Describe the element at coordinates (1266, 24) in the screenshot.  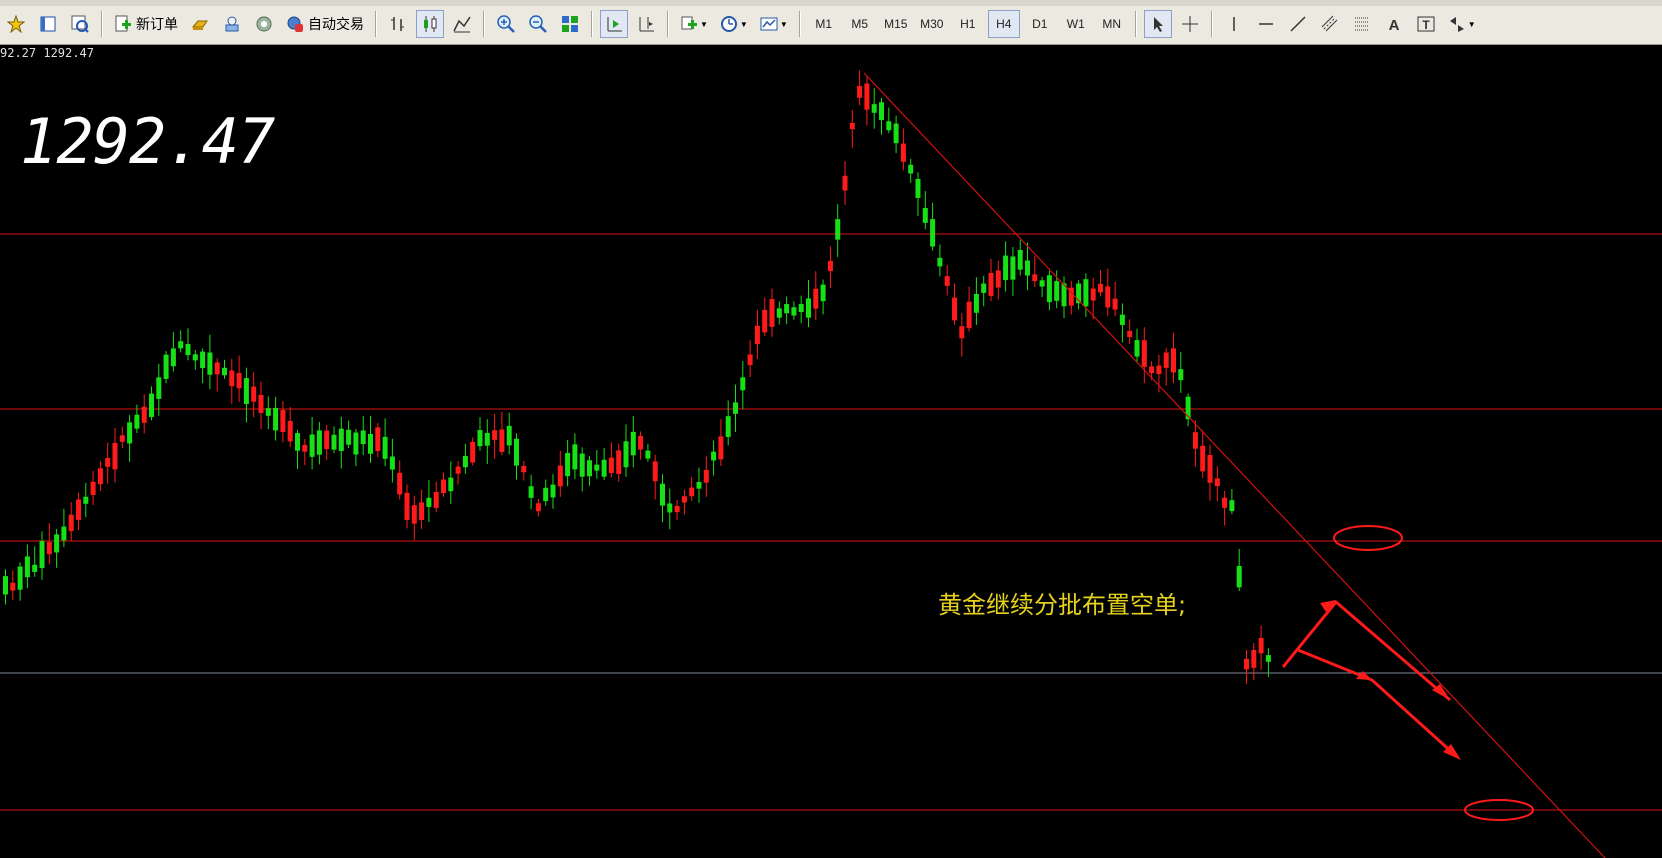
I see `horizontal-line-button` at that location.